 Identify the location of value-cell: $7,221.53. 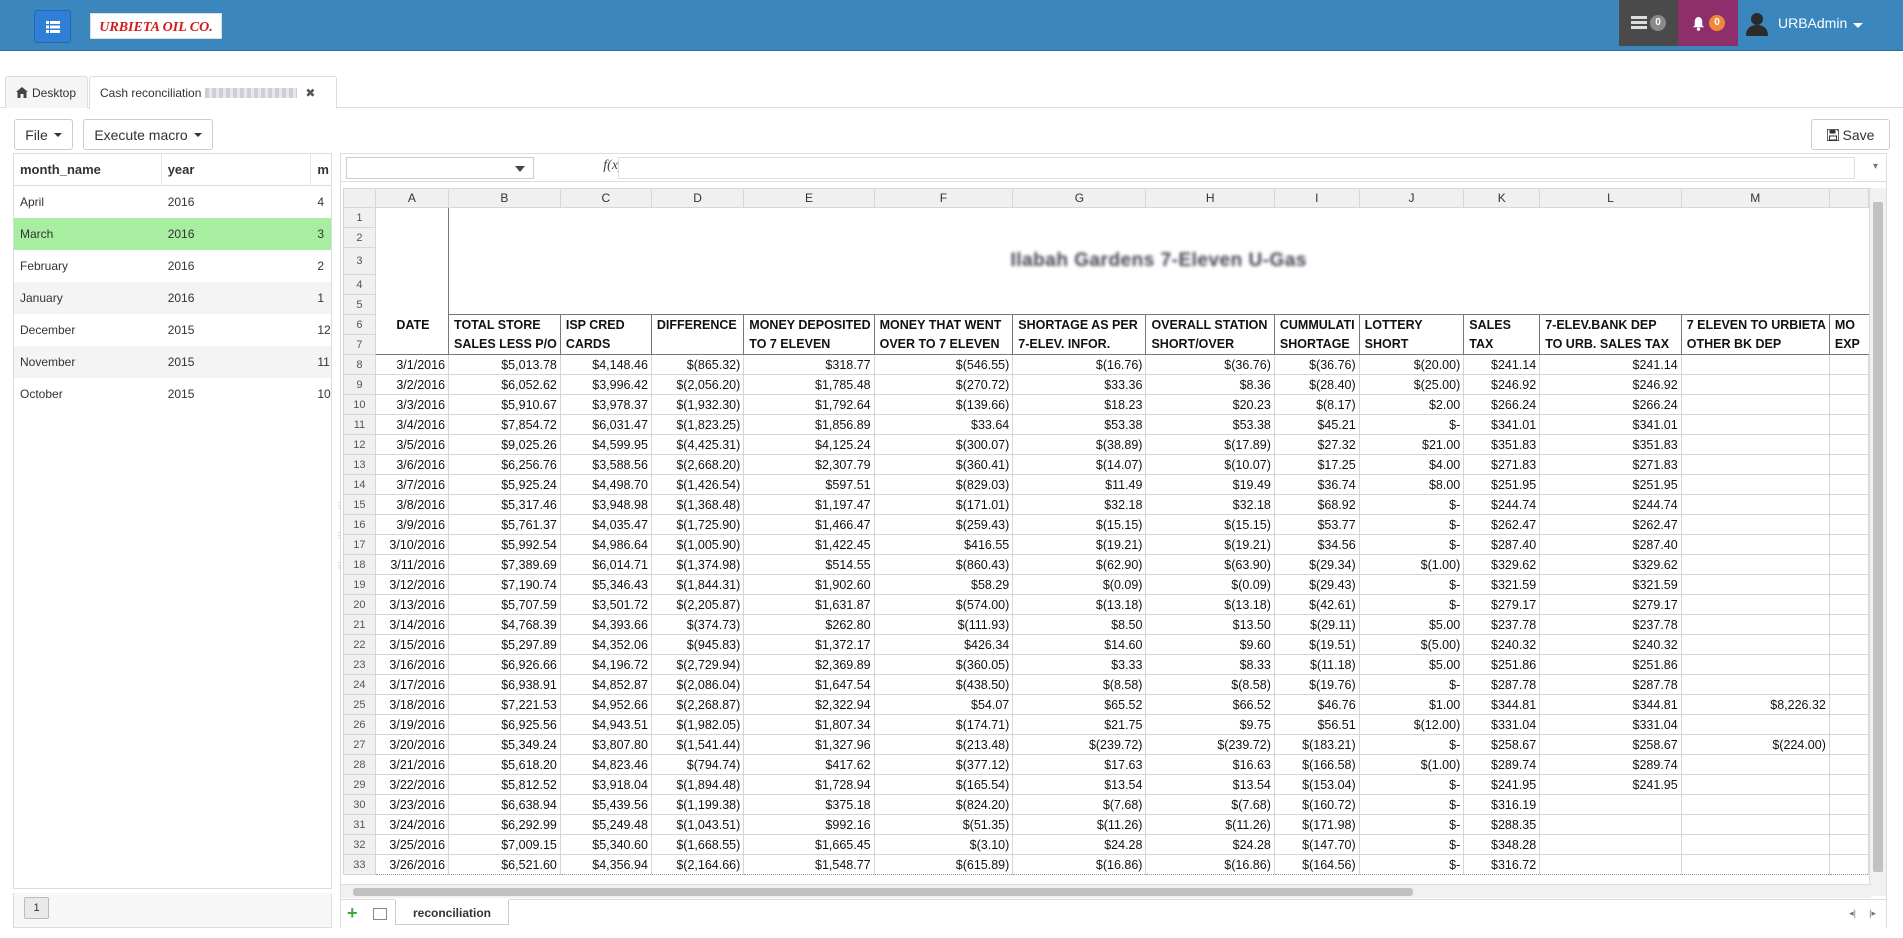
(504, 704).